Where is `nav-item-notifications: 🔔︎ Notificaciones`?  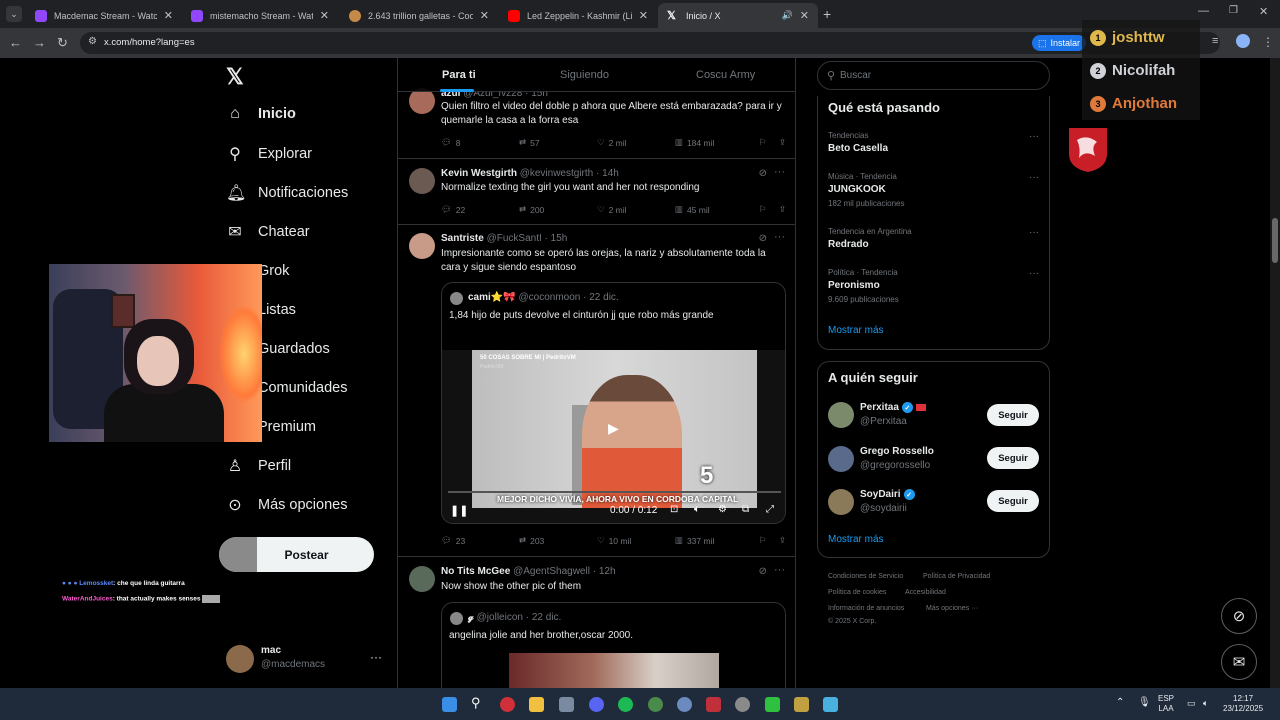
nav-item-notifications: 🔔︎ Notificaciones is located at coordinates (287, 193).